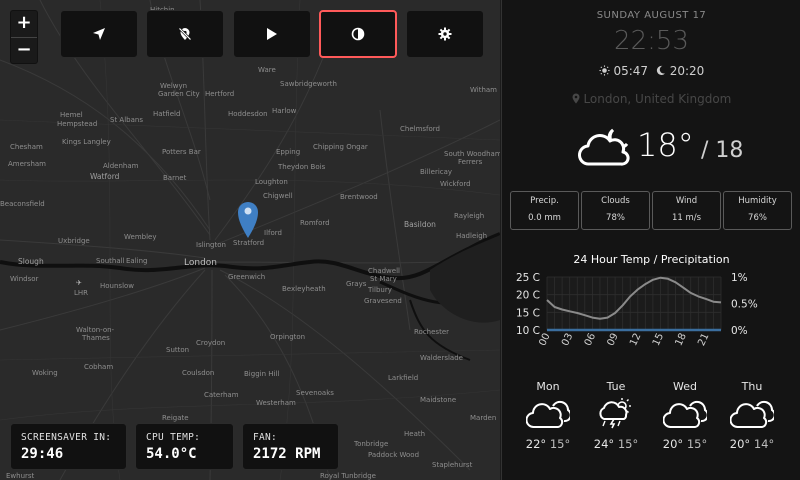 The height and width of the screenshot is (480, 800). Describe the element at coordinates (651, 71) in the screenshot. I see `sun-times: 05:47 20:20` at that location.